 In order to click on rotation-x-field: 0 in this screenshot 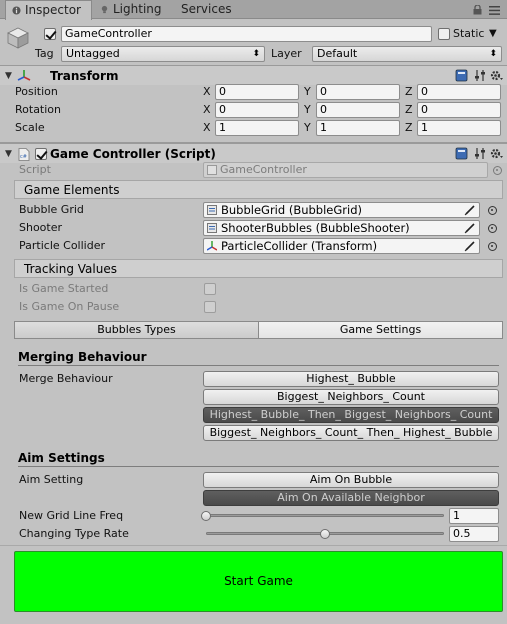, I will do `click(257, 110)`.